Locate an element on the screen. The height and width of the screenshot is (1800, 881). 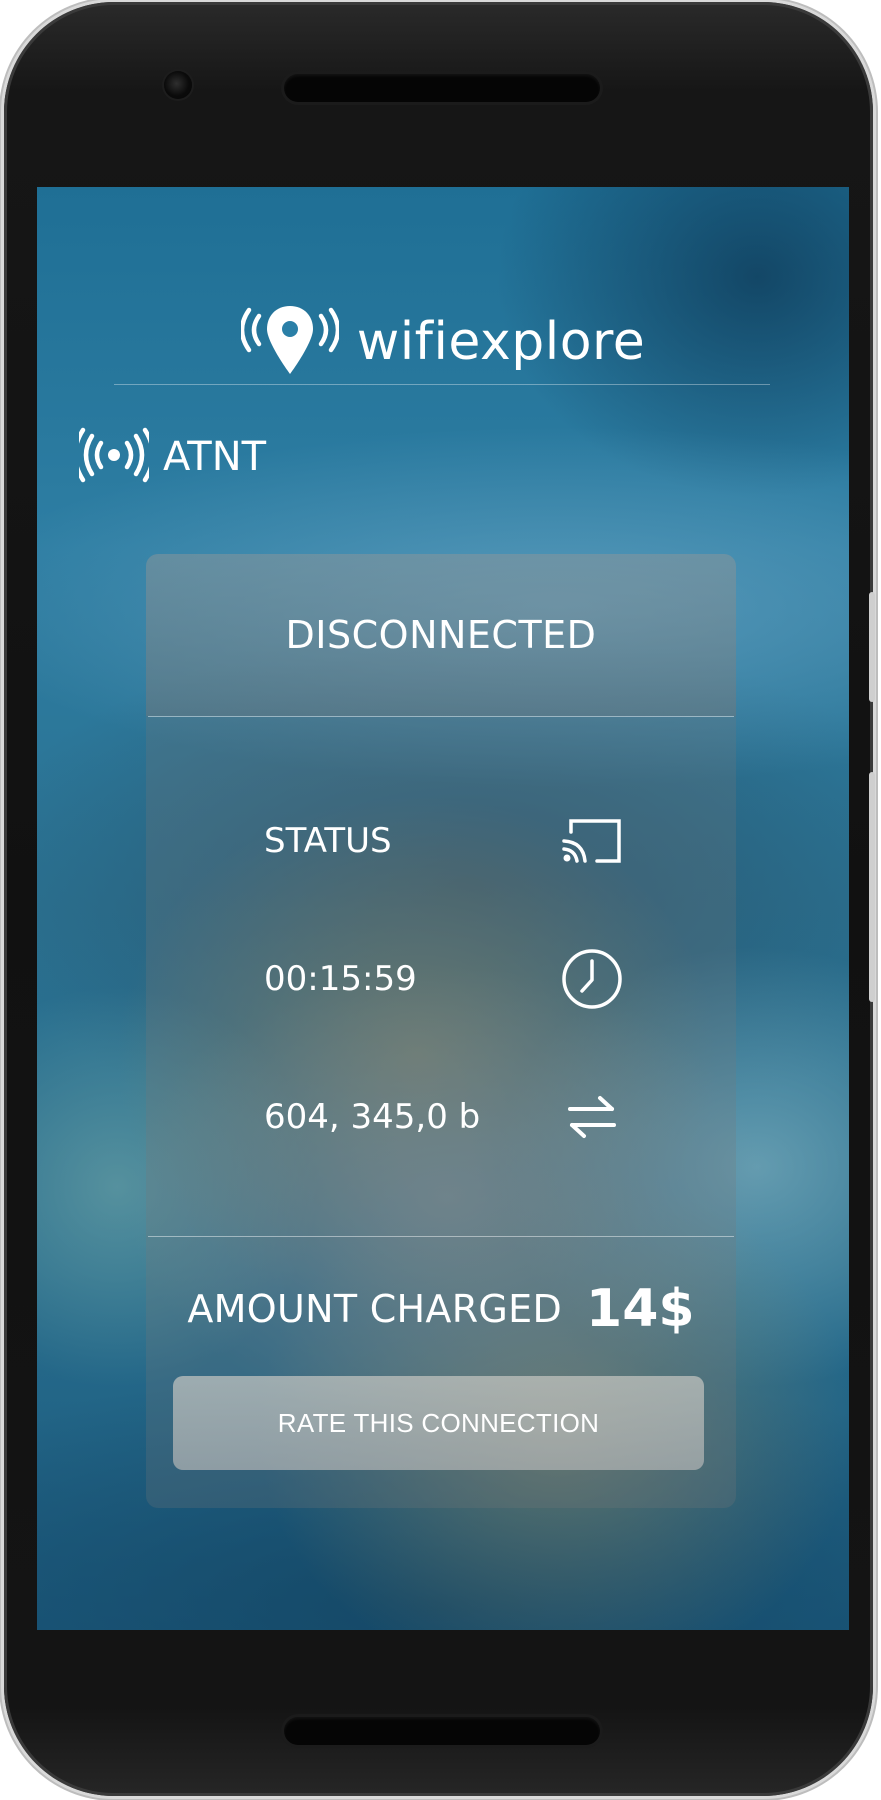
data-usage-row: 604, 345,0 b is located at coordinates (444, 1117).